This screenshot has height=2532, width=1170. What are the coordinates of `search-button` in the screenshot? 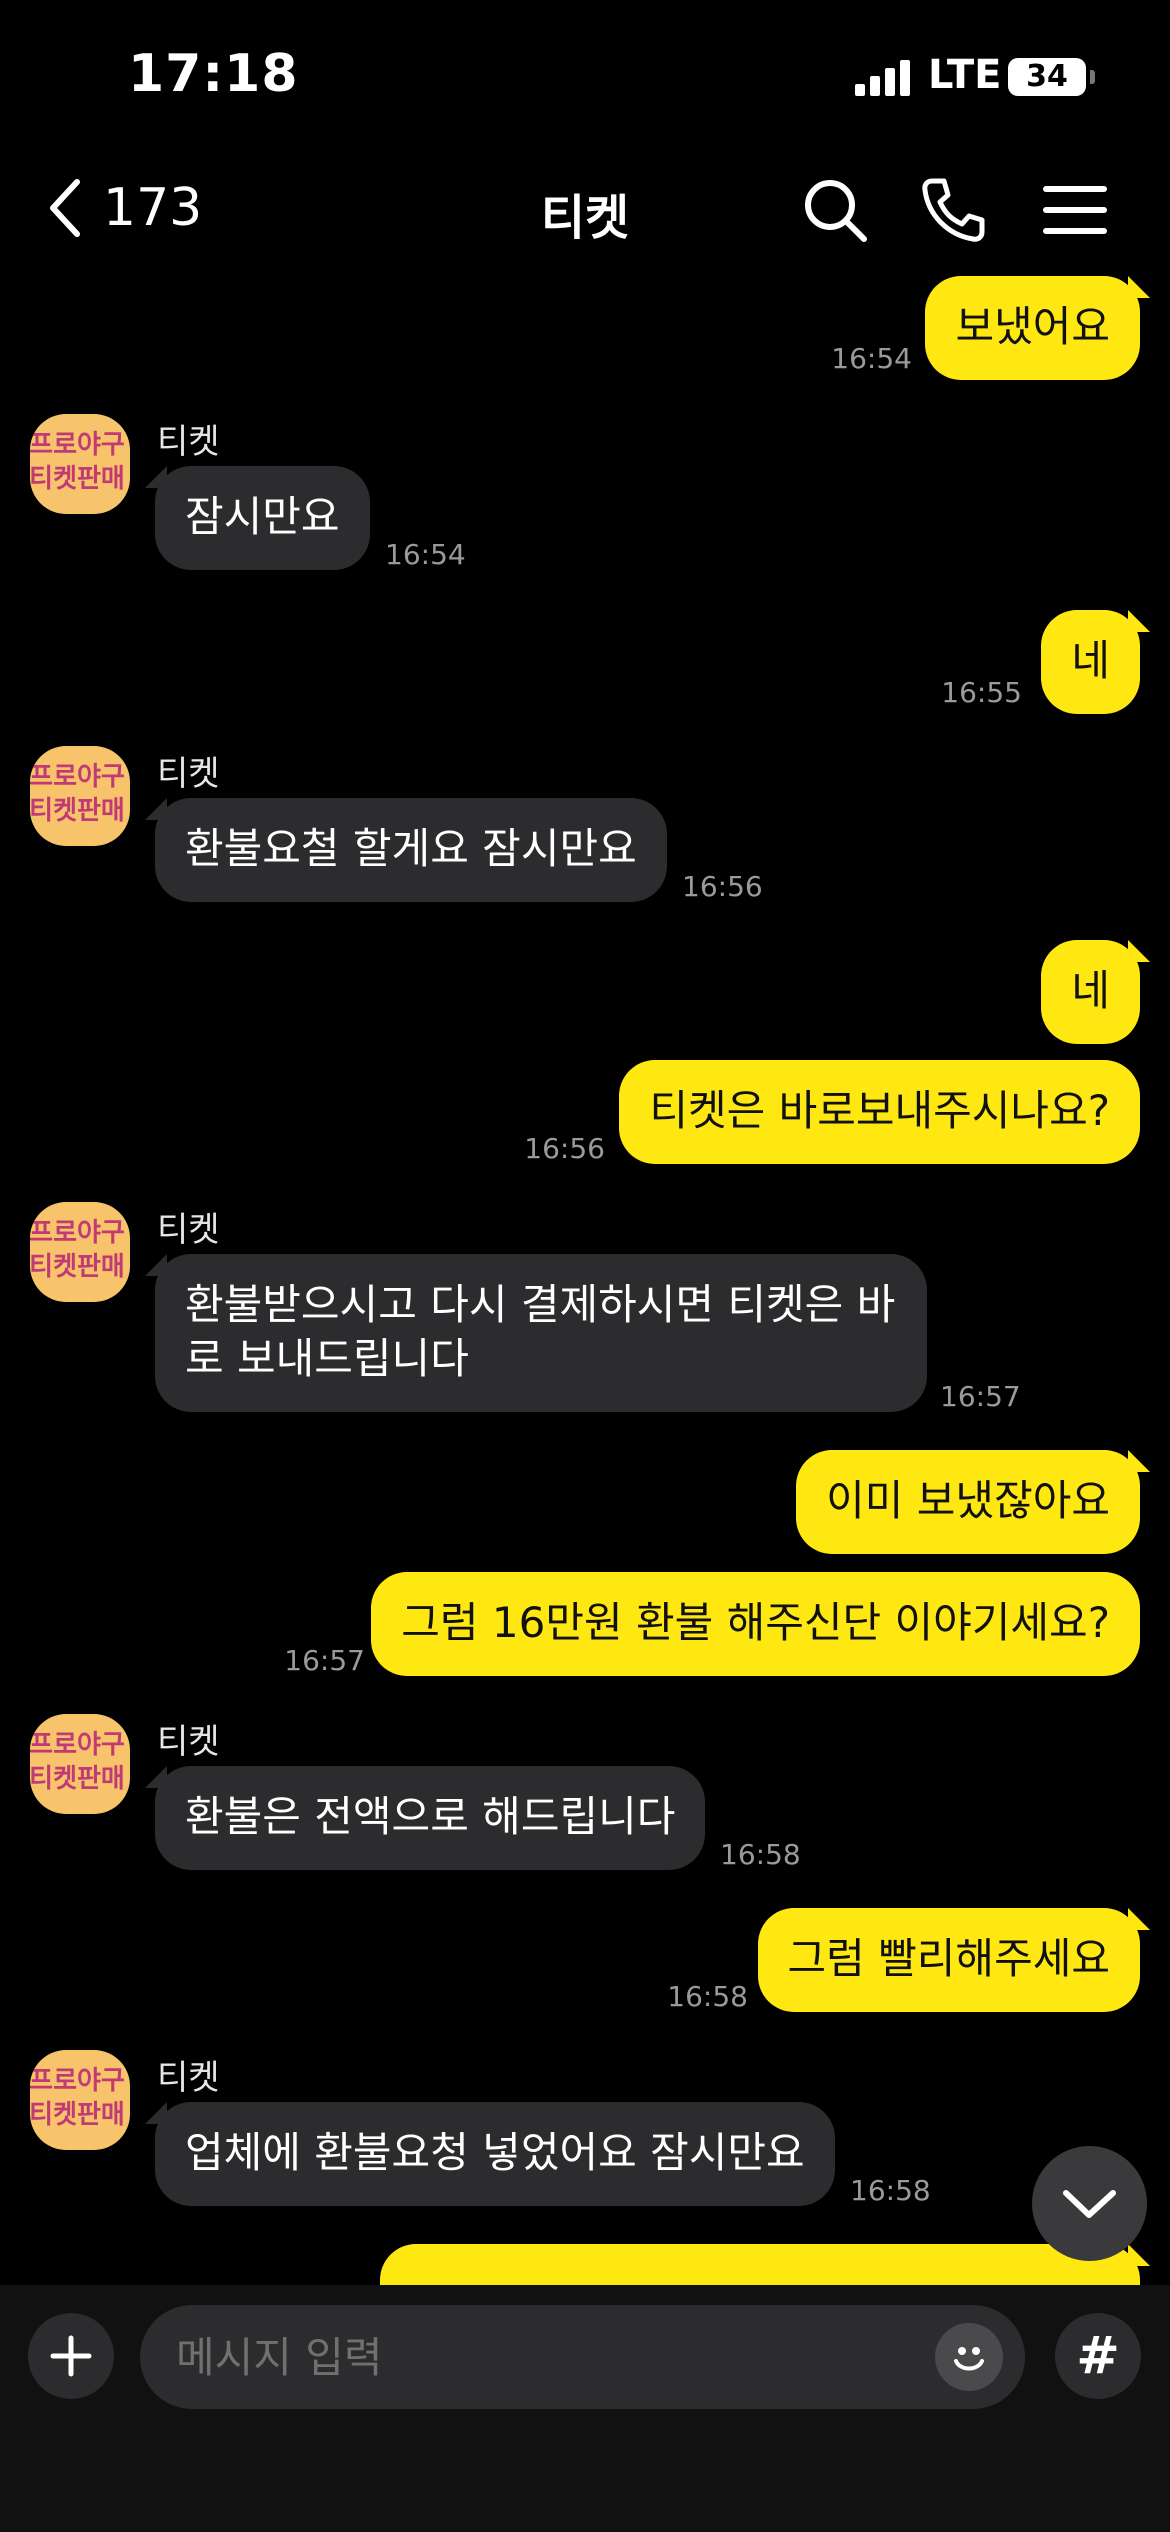 It's located at (835, 210).